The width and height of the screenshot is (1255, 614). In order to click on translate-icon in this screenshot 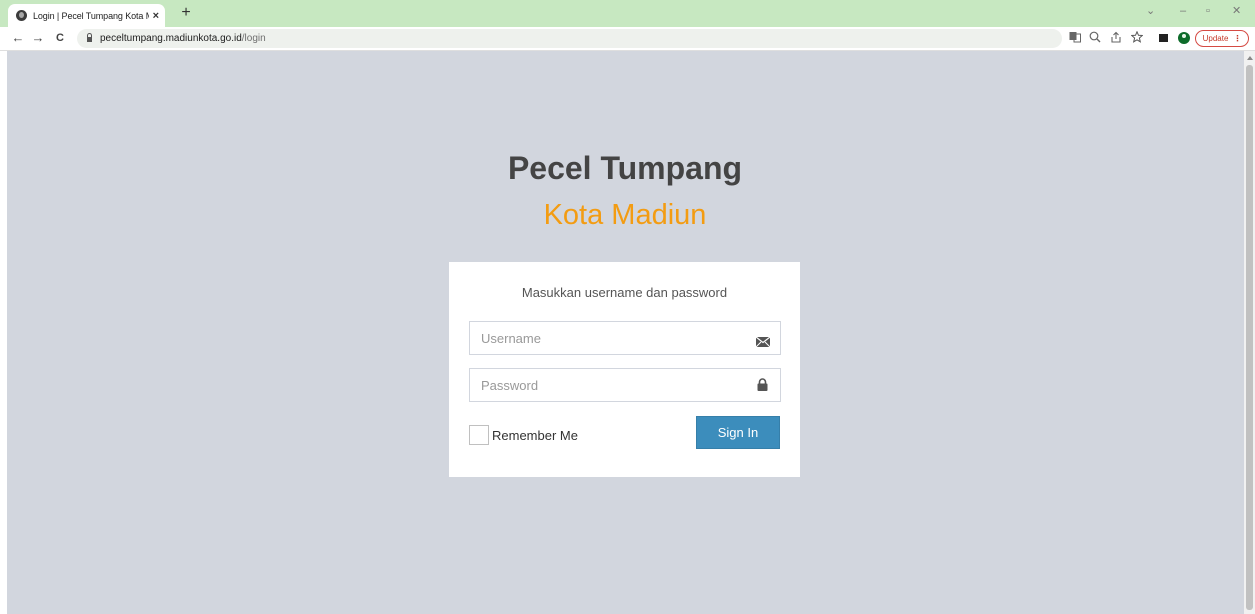, I will do `click(1075, 39)`.